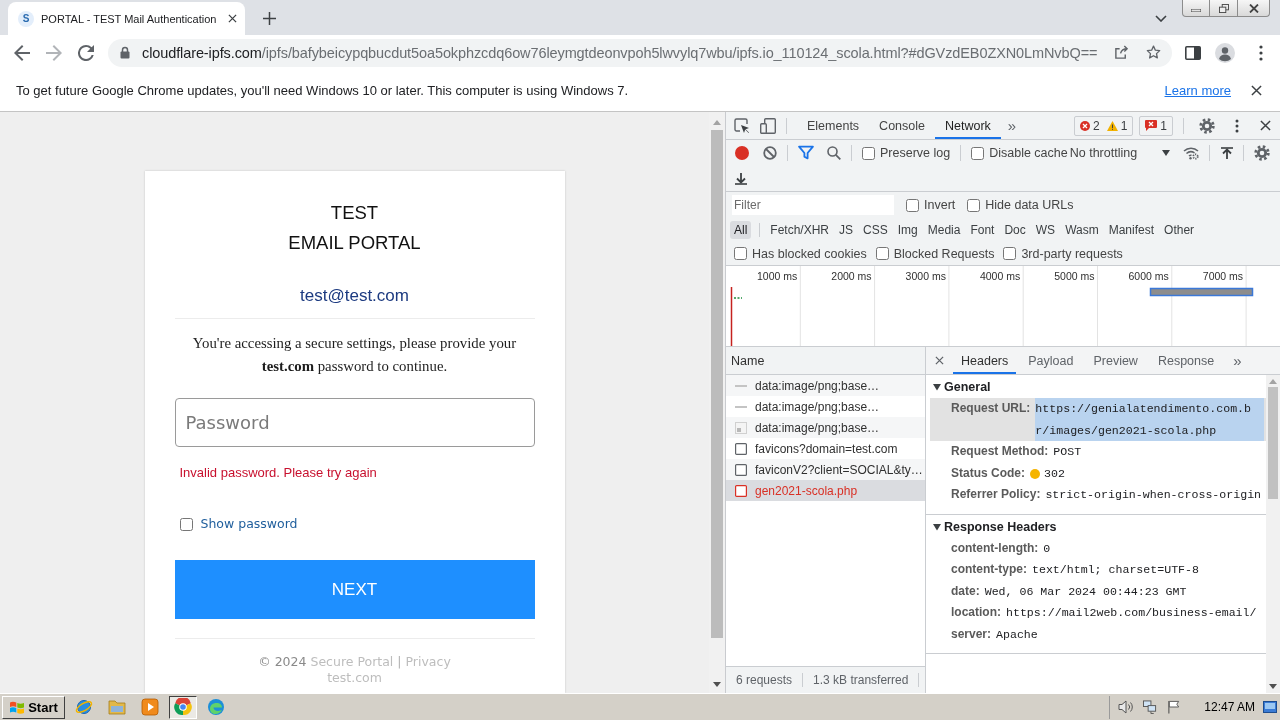 The image size is (1280, 720). Describe the element at coordinates (1156, 125) in the screenshot. I see `issues-badge: 1` at that location.